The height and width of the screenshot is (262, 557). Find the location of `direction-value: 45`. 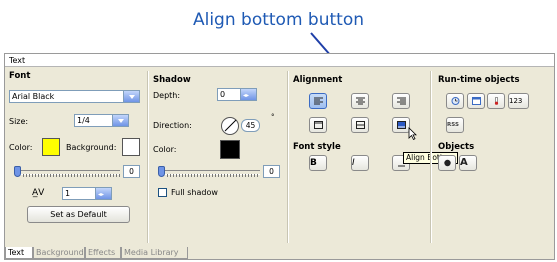

direction-value: 45 is located at coordinates (250, 125).